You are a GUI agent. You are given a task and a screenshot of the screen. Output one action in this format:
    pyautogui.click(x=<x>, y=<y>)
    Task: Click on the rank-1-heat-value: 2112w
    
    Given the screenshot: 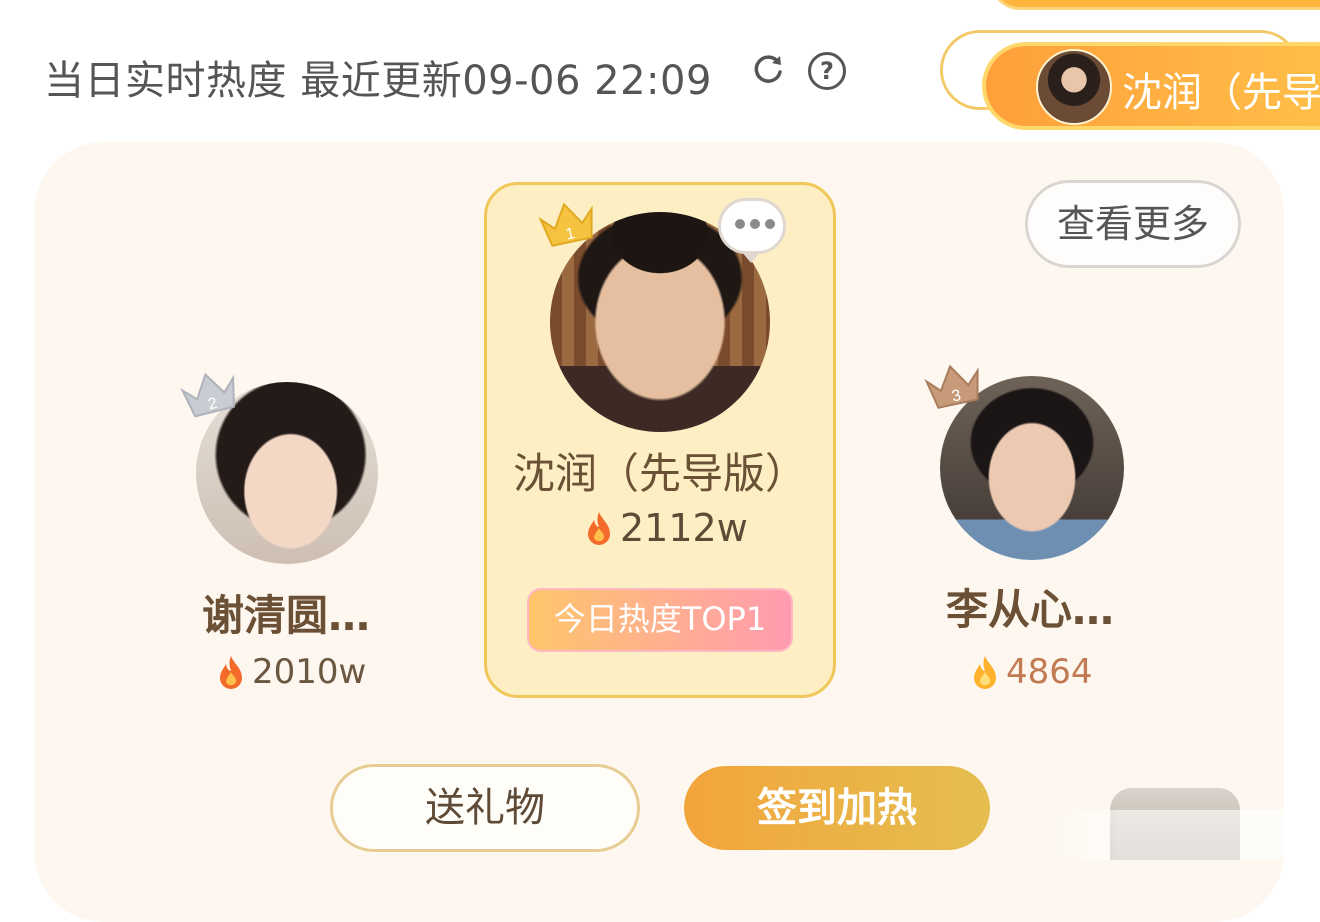 What is the action you would take?
    pyautogui.click(x=684, y=528)
    